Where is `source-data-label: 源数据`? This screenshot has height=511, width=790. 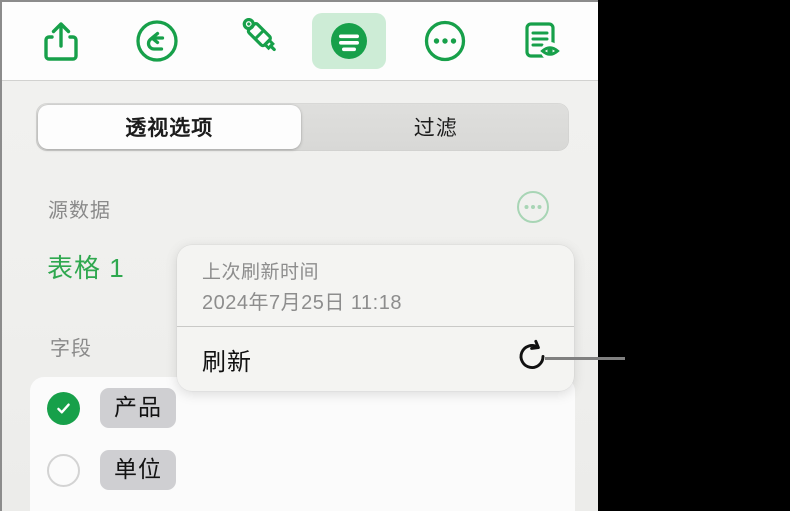 source-data-label: 源数据 is located at coordinates (79, 211).